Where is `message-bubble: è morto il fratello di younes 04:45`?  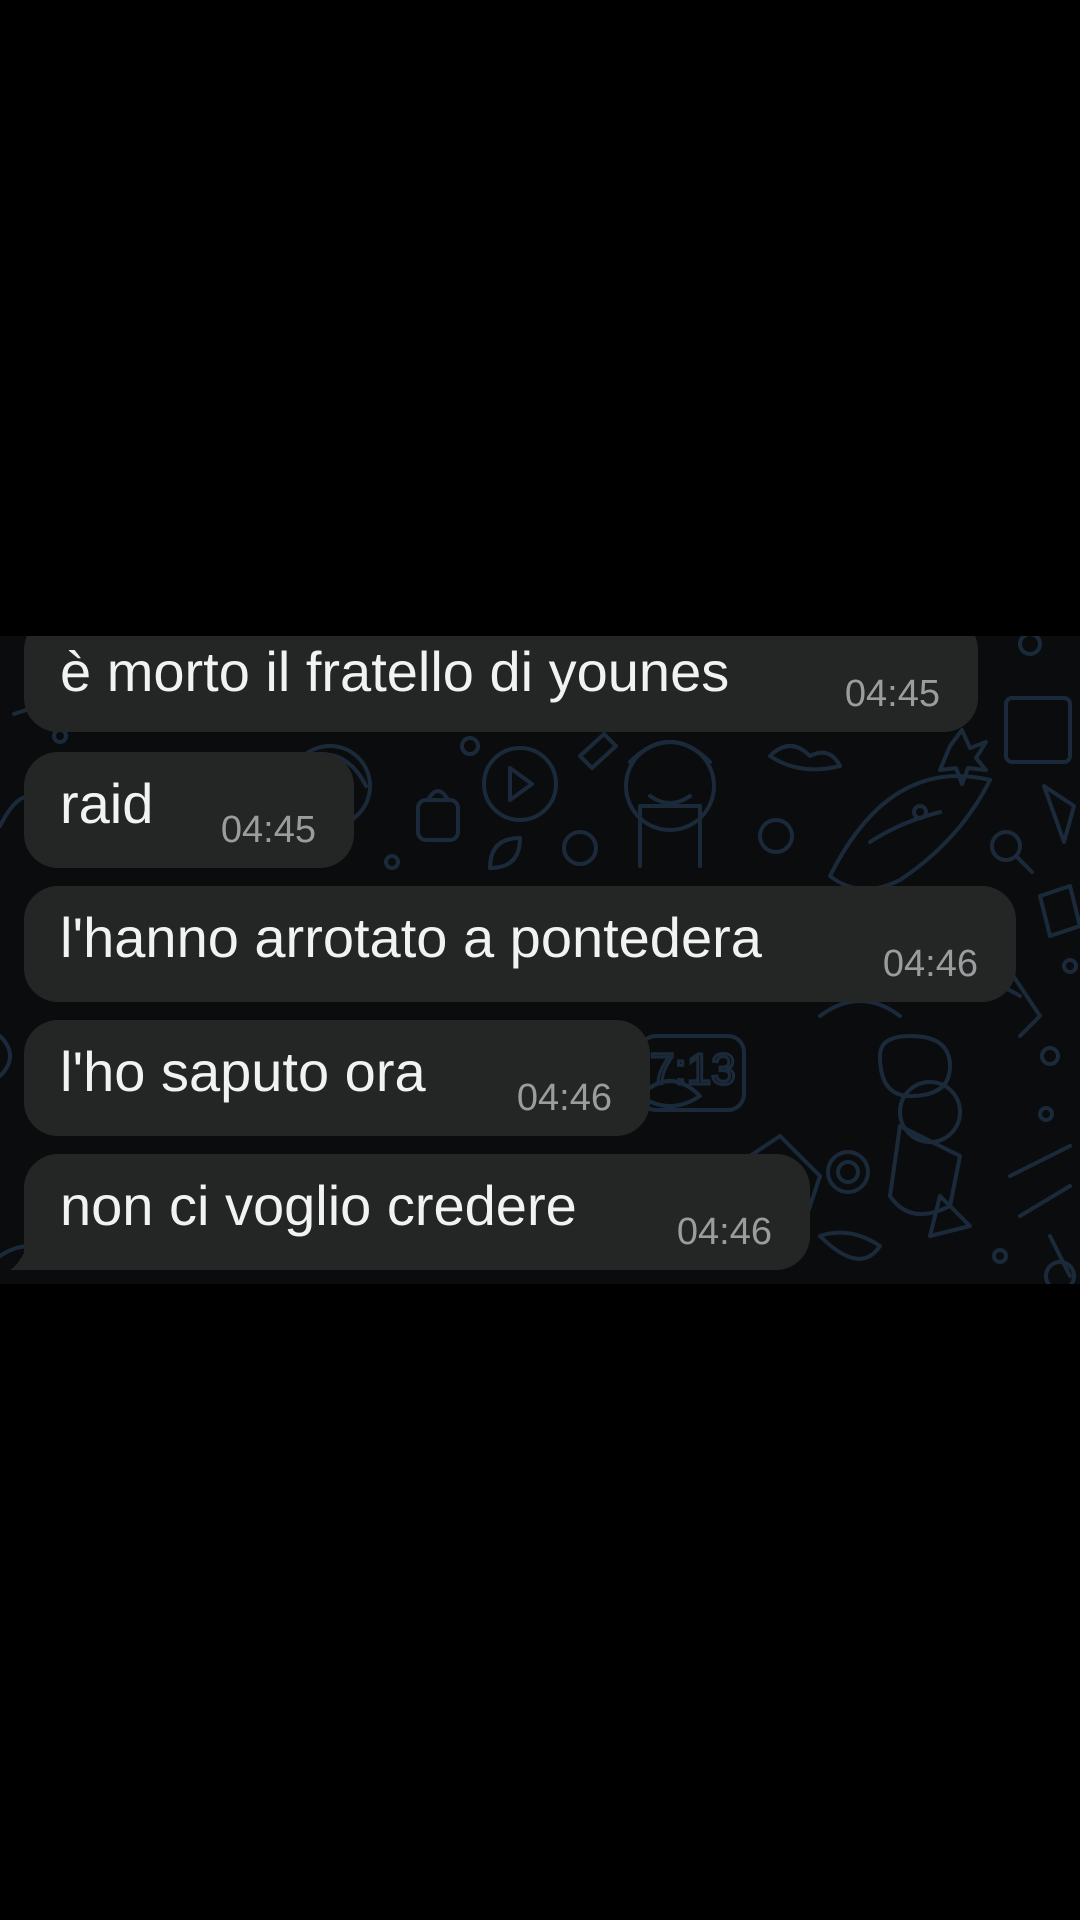 message-bubble: è morto il fratello di younes 04:45 is located at coordinates (501, 684).